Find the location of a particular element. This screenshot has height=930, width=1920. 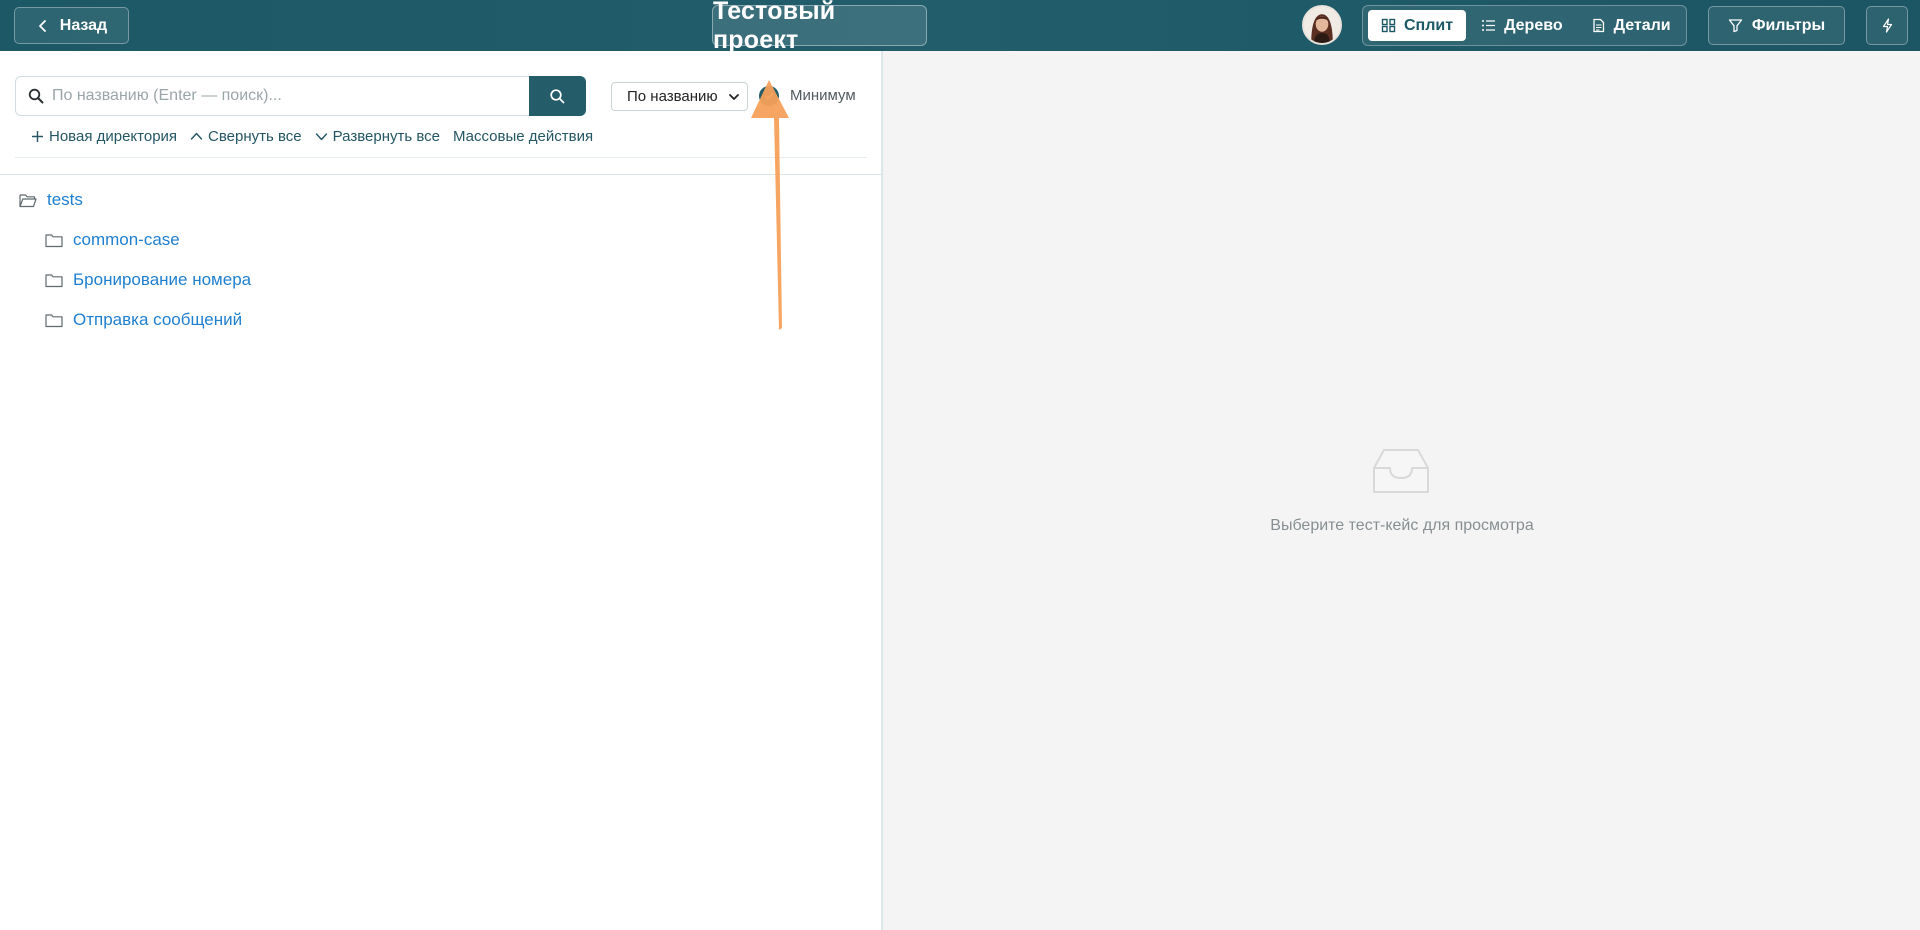

user-avatar-icon is located at coordinates (1322, 25).